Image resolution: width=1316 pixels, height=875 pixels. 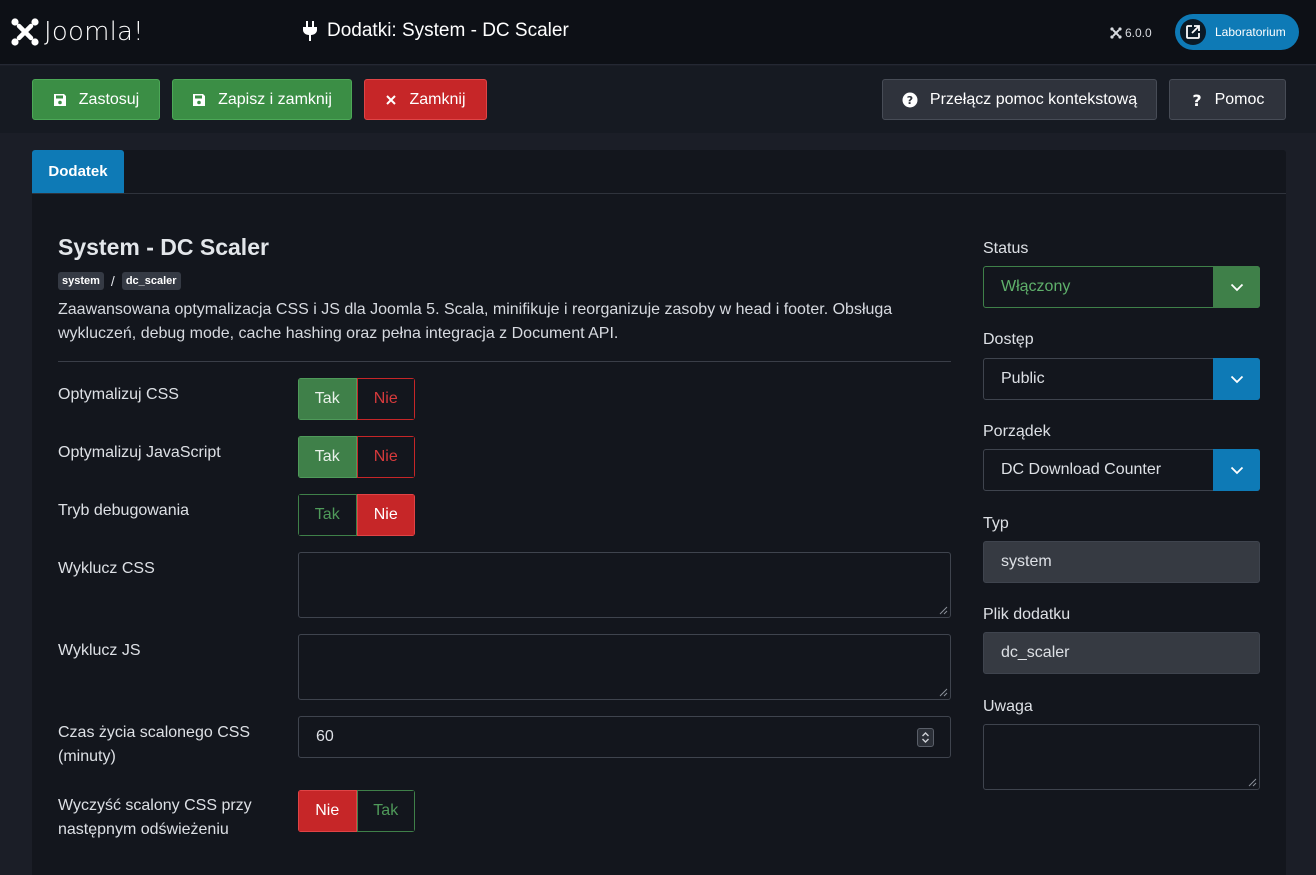 What do you see at coordinates (448, 30) in the screenshot?
I see `page-title-text: Dodatki: System - DC Scaler` at bounding box center [448, 30].